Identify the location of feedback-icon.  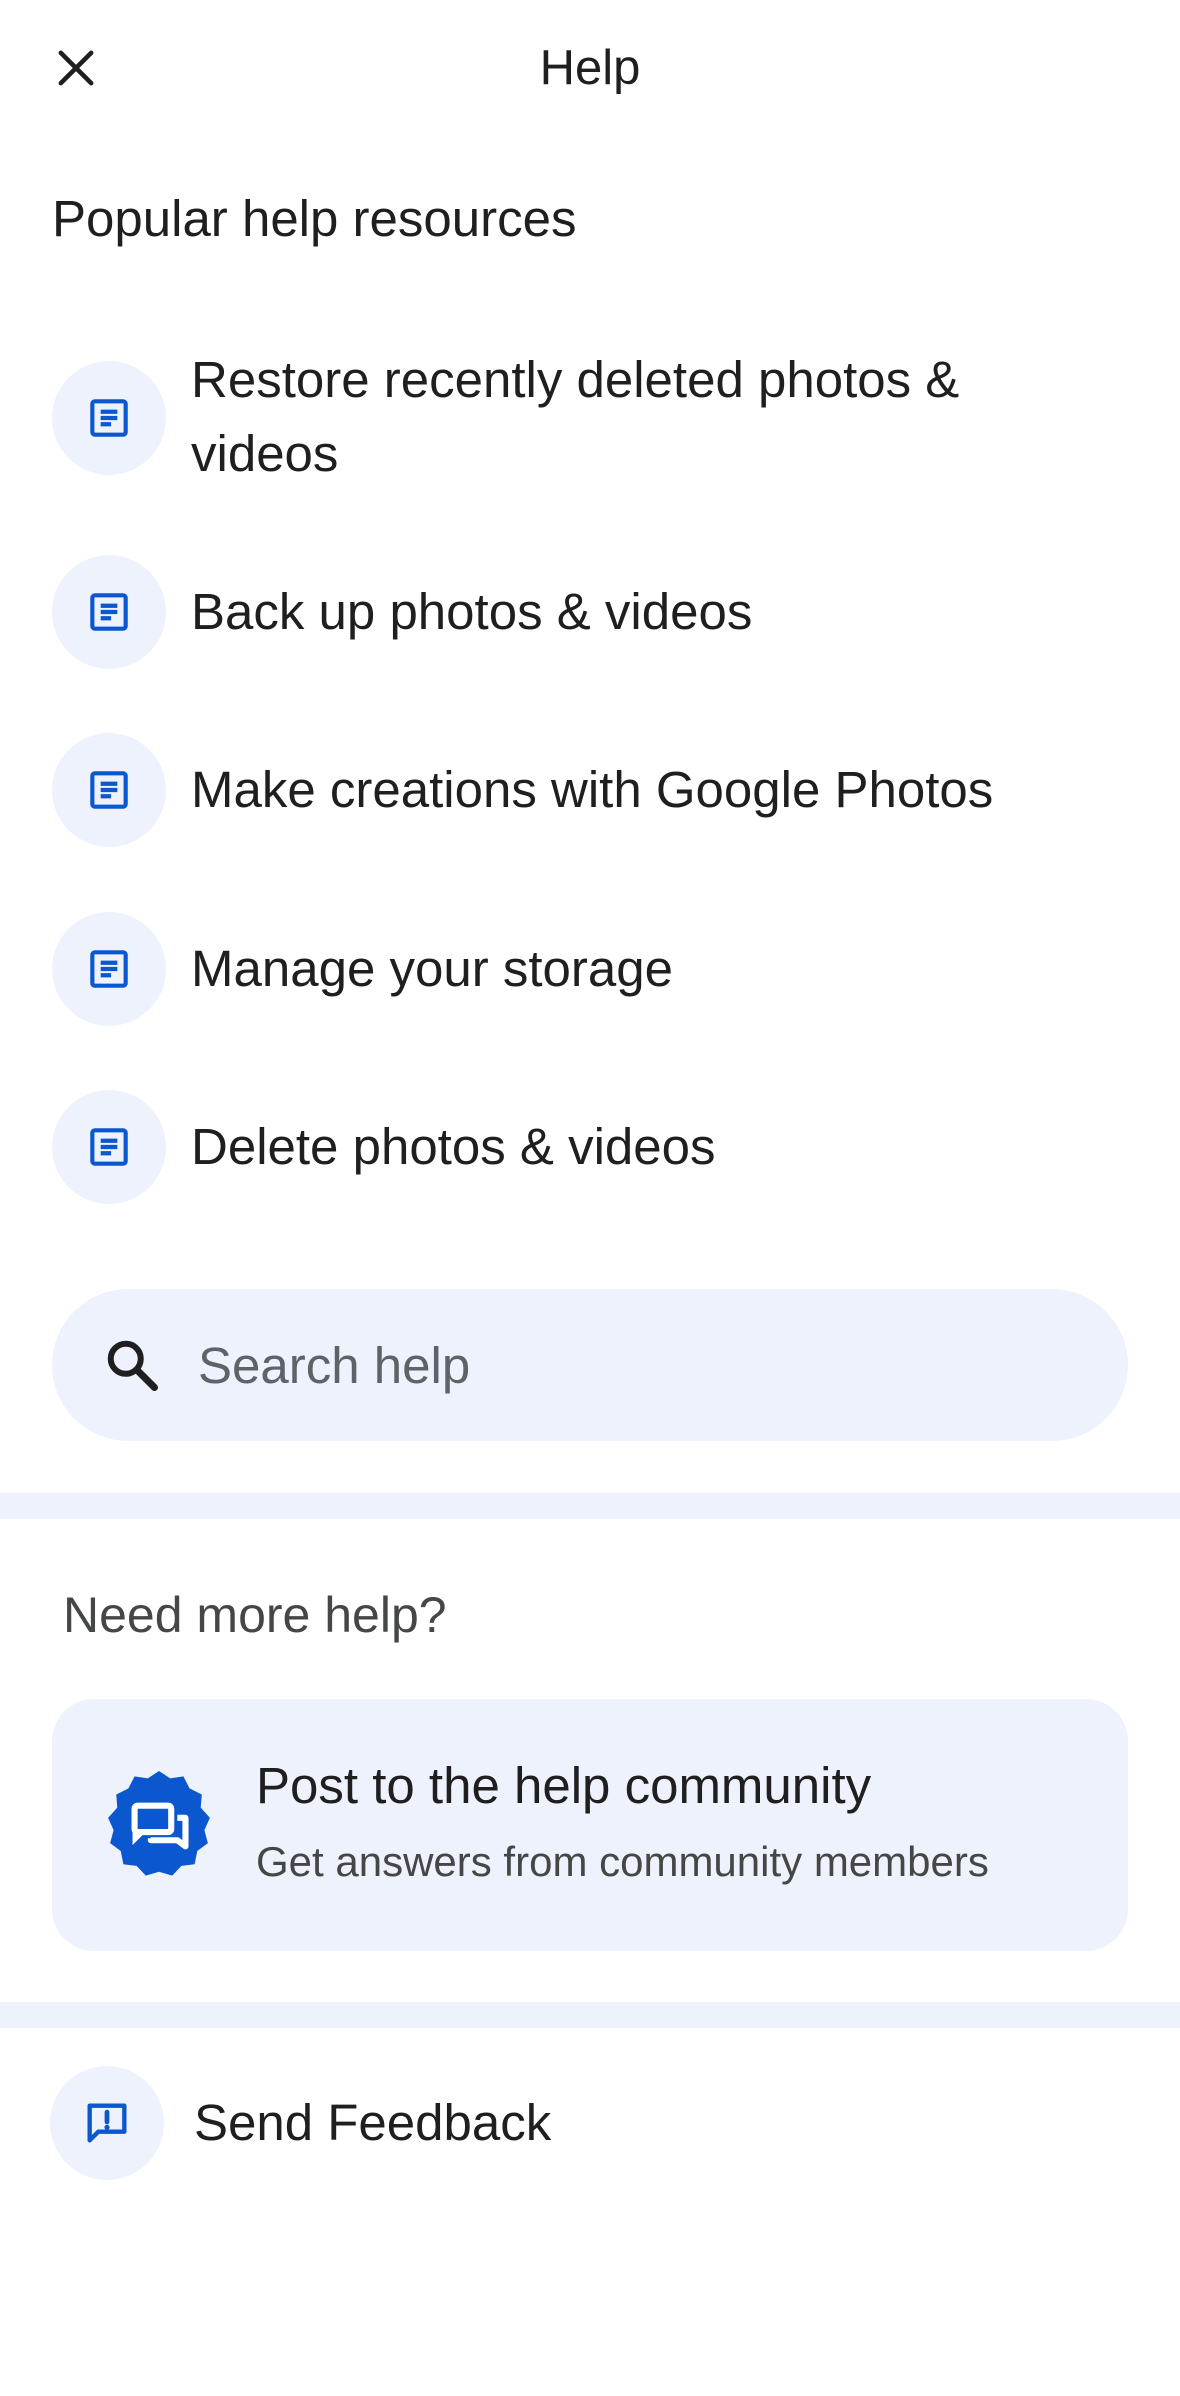
(107, 2123).